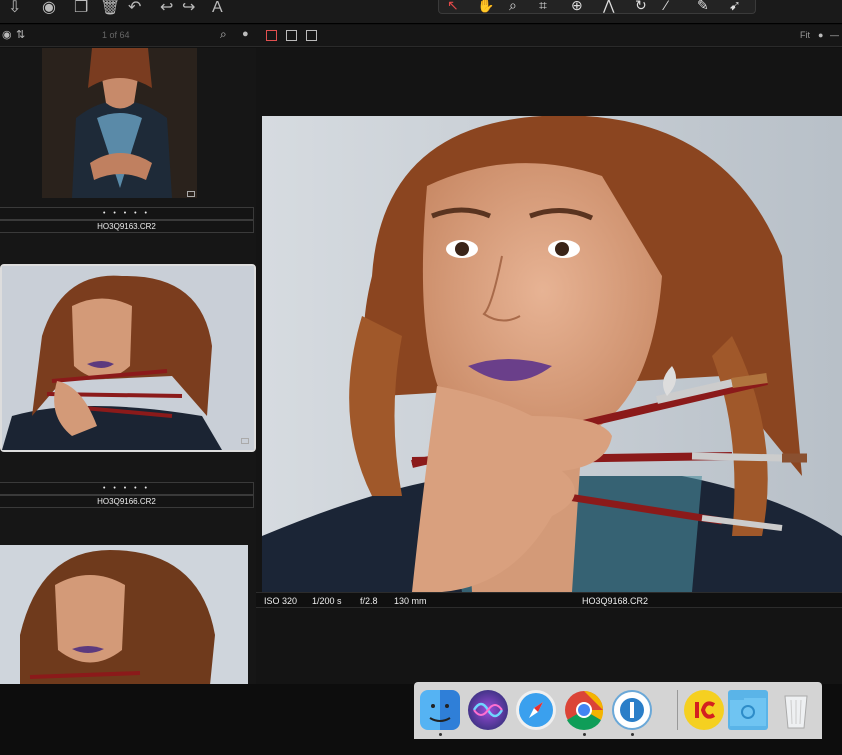 This screenshot has width=842, height=755. I want to click on pan-icon: ✋, so click(485, 7).